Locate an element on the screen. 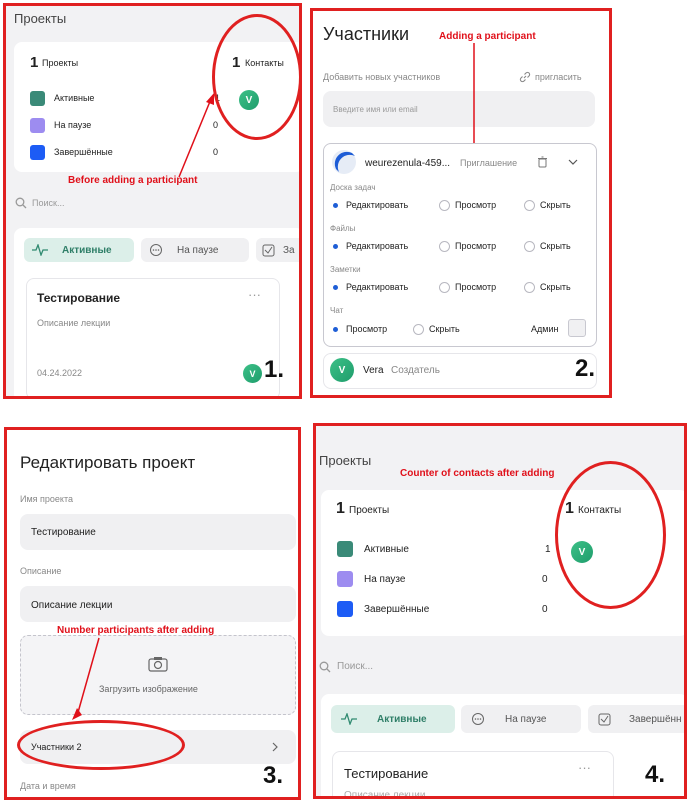 The height and width of the screenshot is (806, 691). option-task-board-edit: Редактировать is located at coordinates (377, 205).